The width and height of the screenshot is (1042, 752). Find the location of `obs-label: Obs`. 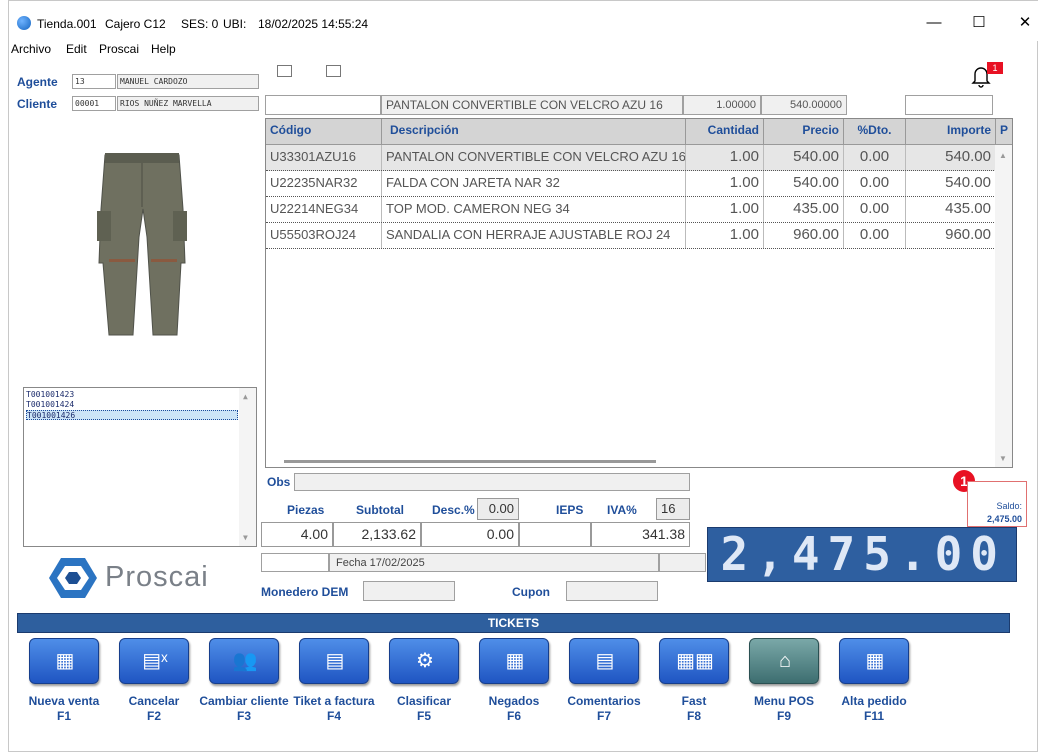

obs-label: Obs is located at coordinates (279, 482).